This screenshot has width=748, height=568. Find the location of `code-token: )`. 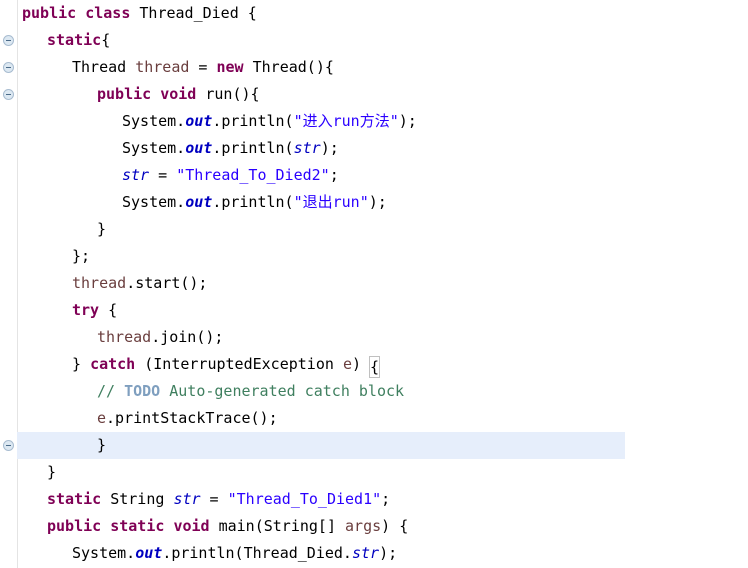

code-token: ) is located at coordinates (361, 364).